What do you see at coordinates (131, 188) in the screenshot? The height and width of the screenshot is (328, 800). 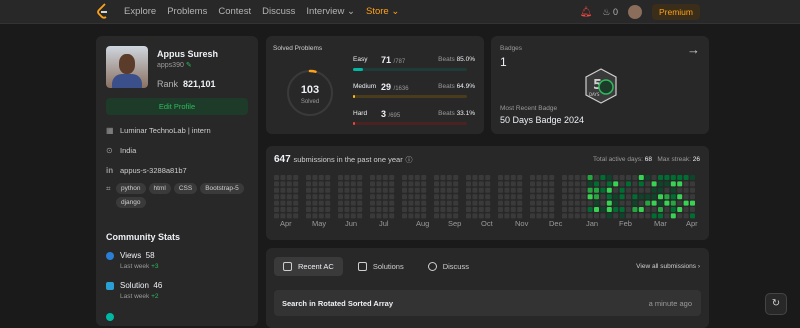 I see `skill-tag: python` at bounding box center [131, 188].